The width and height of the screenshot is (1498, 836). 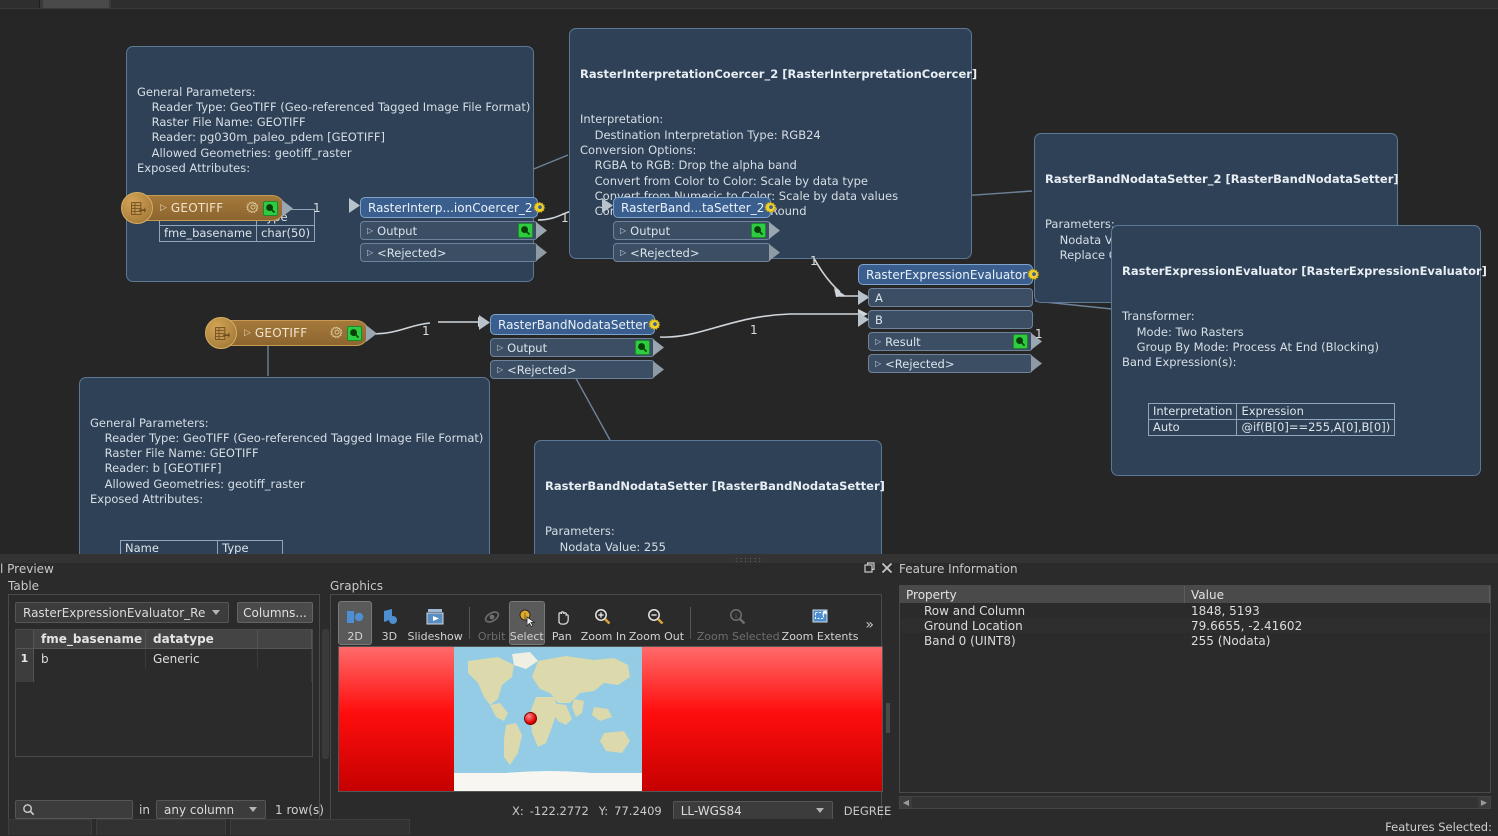 What do you see at coordinates (447, 207) in the screenshot?
I see `transformer-title-bar: RasterInterp...ionCoercer_2` at bounding box center [447, 207].